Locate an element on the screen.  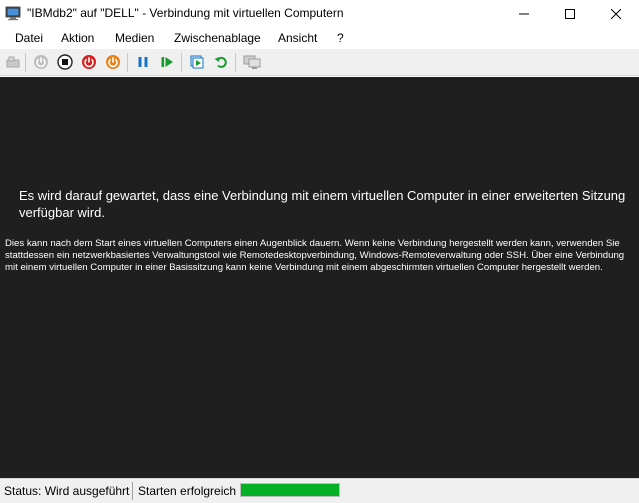
turn-off-icon is located at coordinates (65, 62).